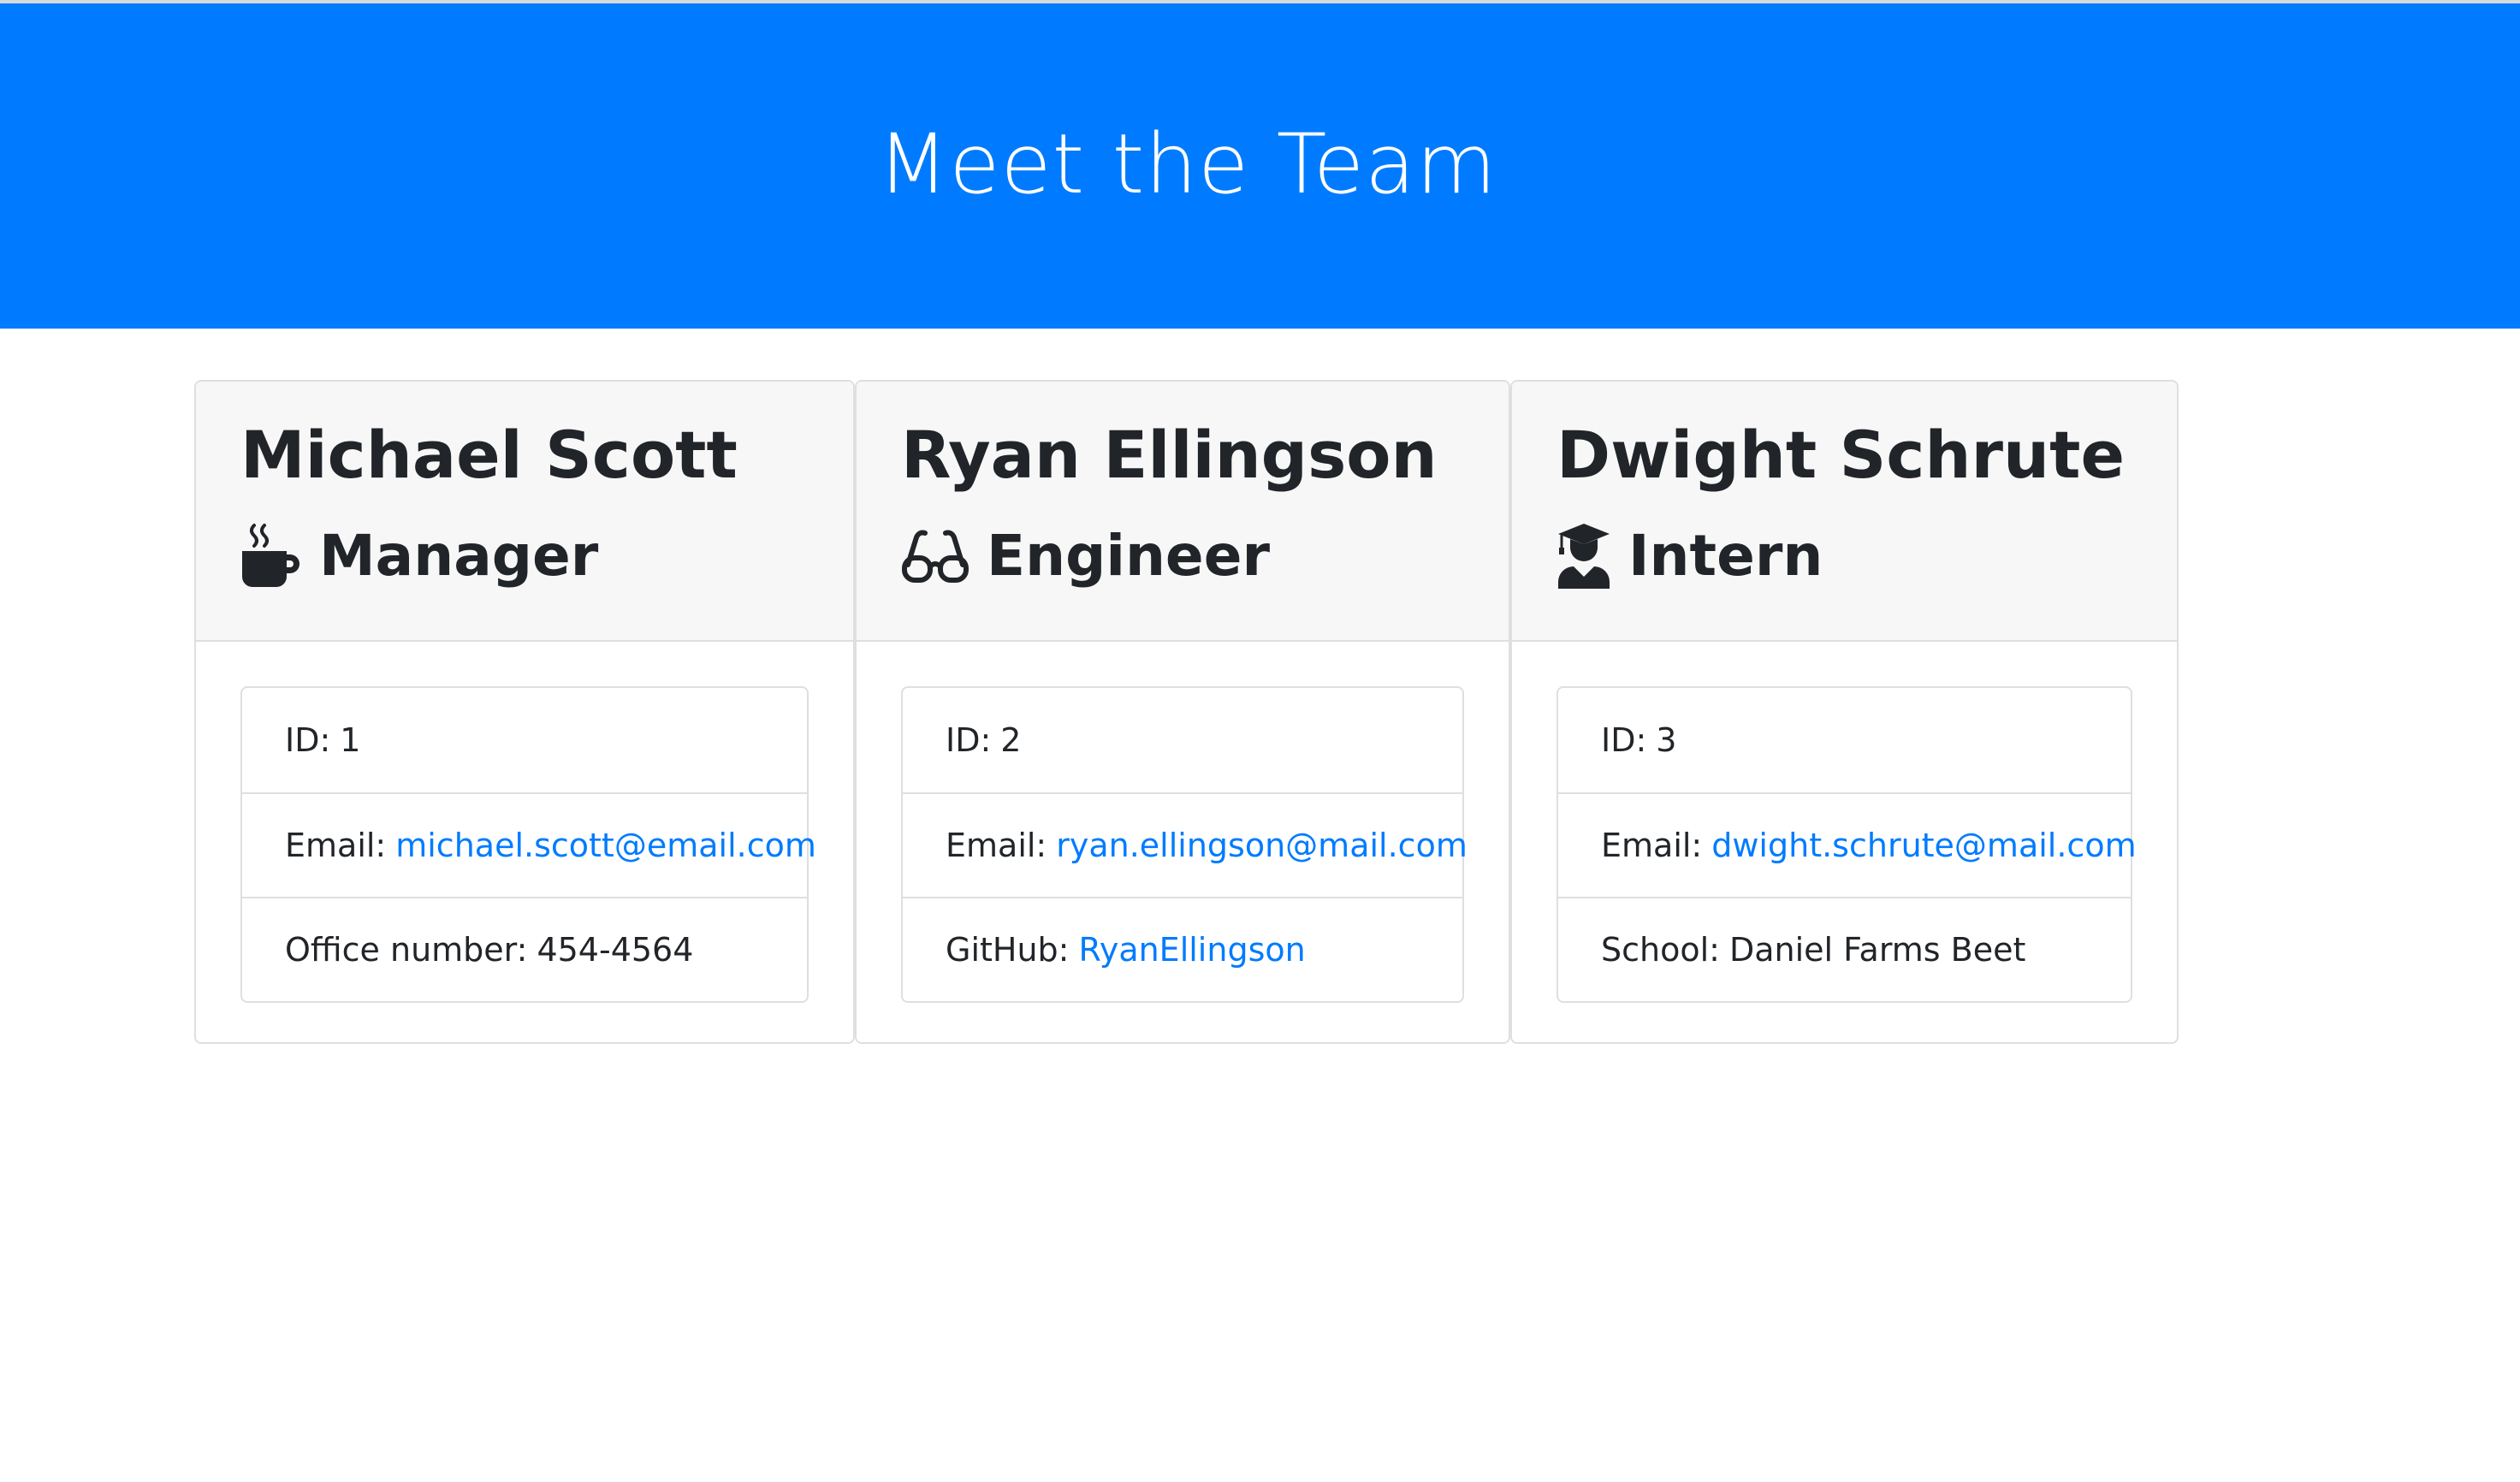 Image resolution: width=2520 pixels, height=1482 pixels. I want to click on id-value: 2, so click(1011, 740).